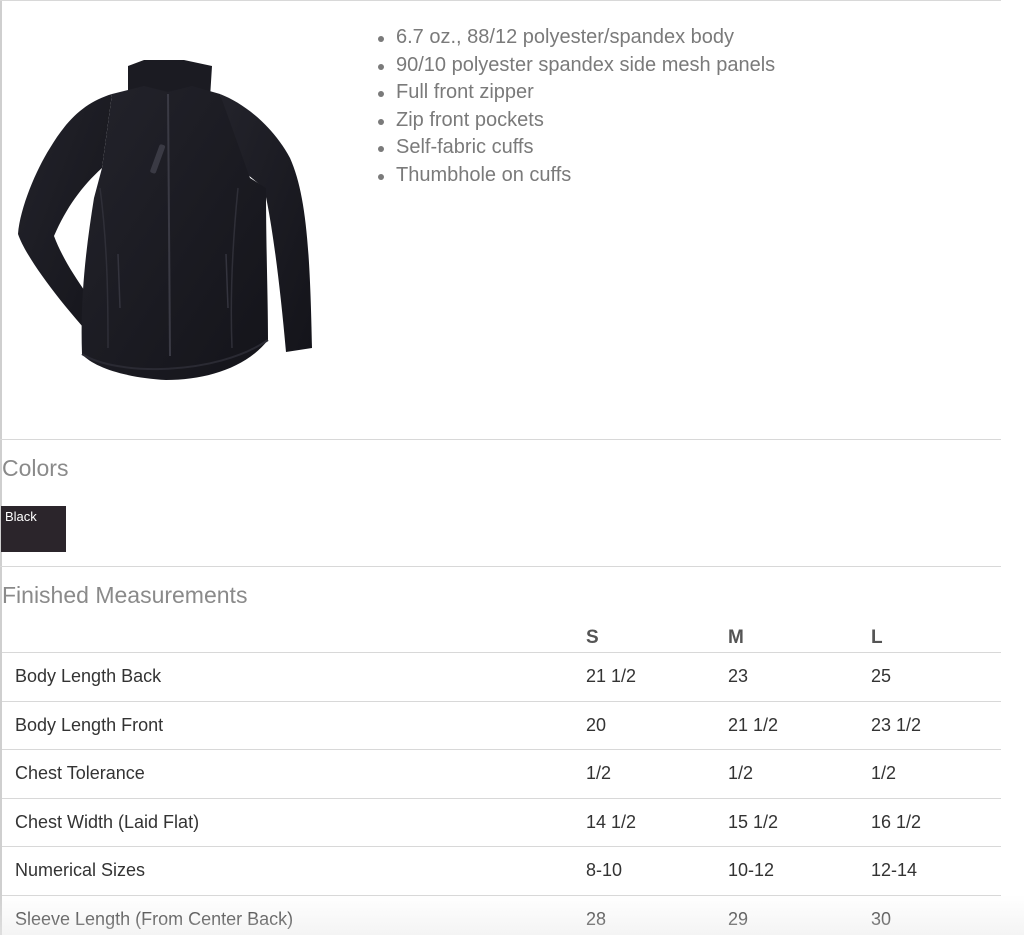 Image resolution: width=1024 pixels, height=935 pixels. What do you see at coordinates (799, 774) in the screenshot?
I see `cell-m: 1/2` at bounding box center [799, 774].